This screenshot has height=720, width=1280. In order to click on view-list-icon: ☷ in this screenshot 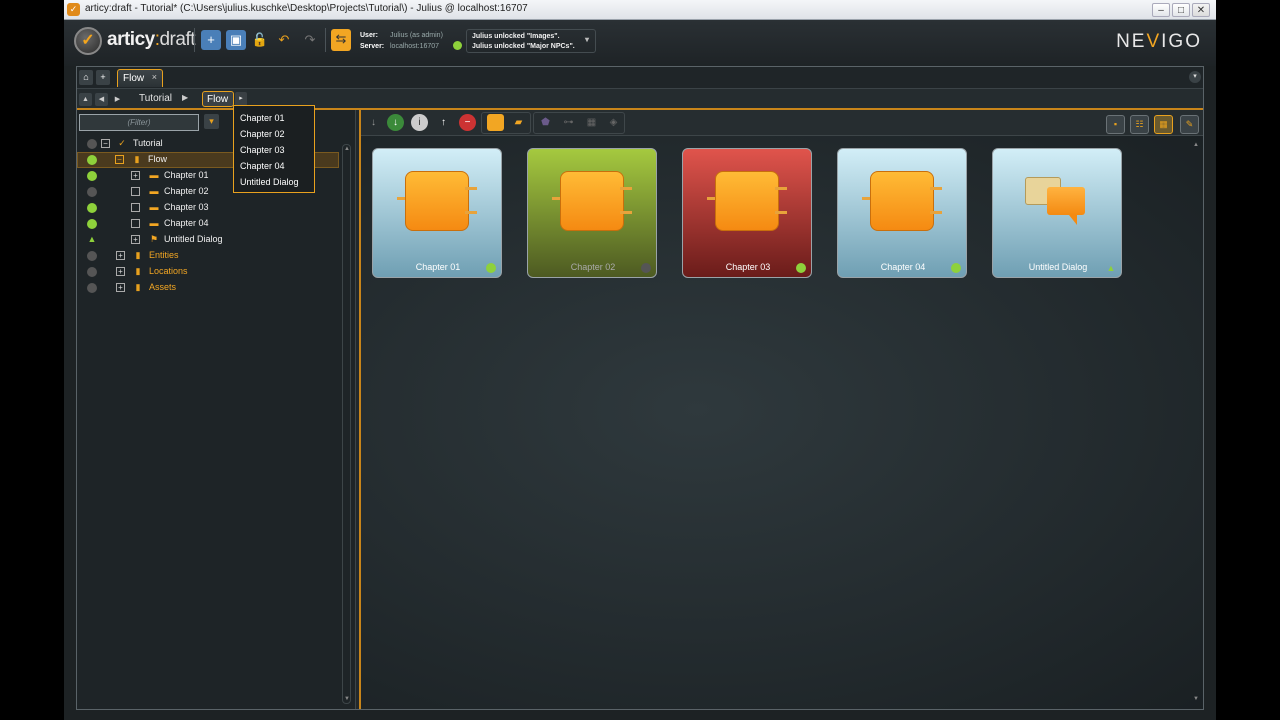, I will do `click(1139, 124)`.